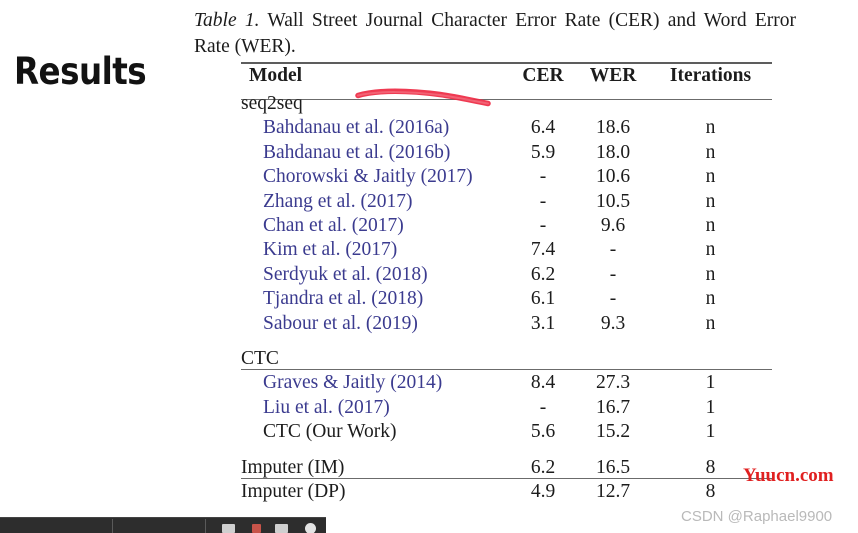 Image resolution: width=858 pixels, height=533 pixels. I want to click on table-row: Liu et al. (2017) - 16.7 1, so click(506, 408).